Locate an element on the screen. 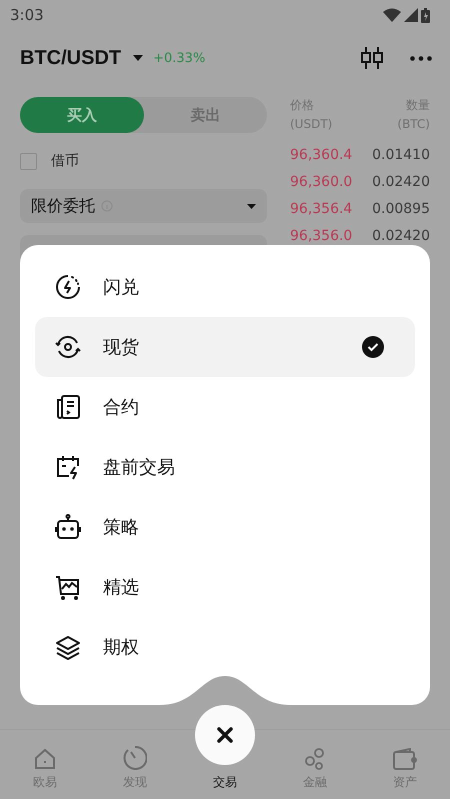  candlestick-icon is located at coordinates (372, 58).